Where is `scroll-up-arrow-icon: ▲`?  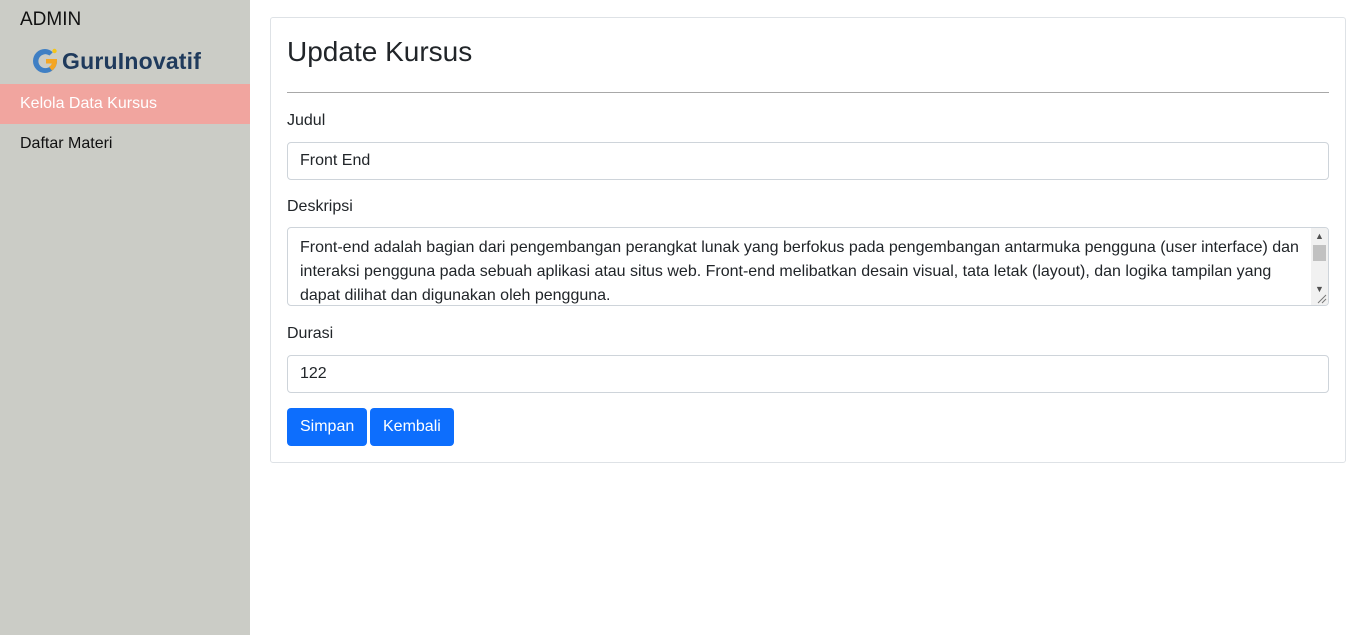 scroll-up-arrow-icon: ▲ is located at coordinates (1319, 236).